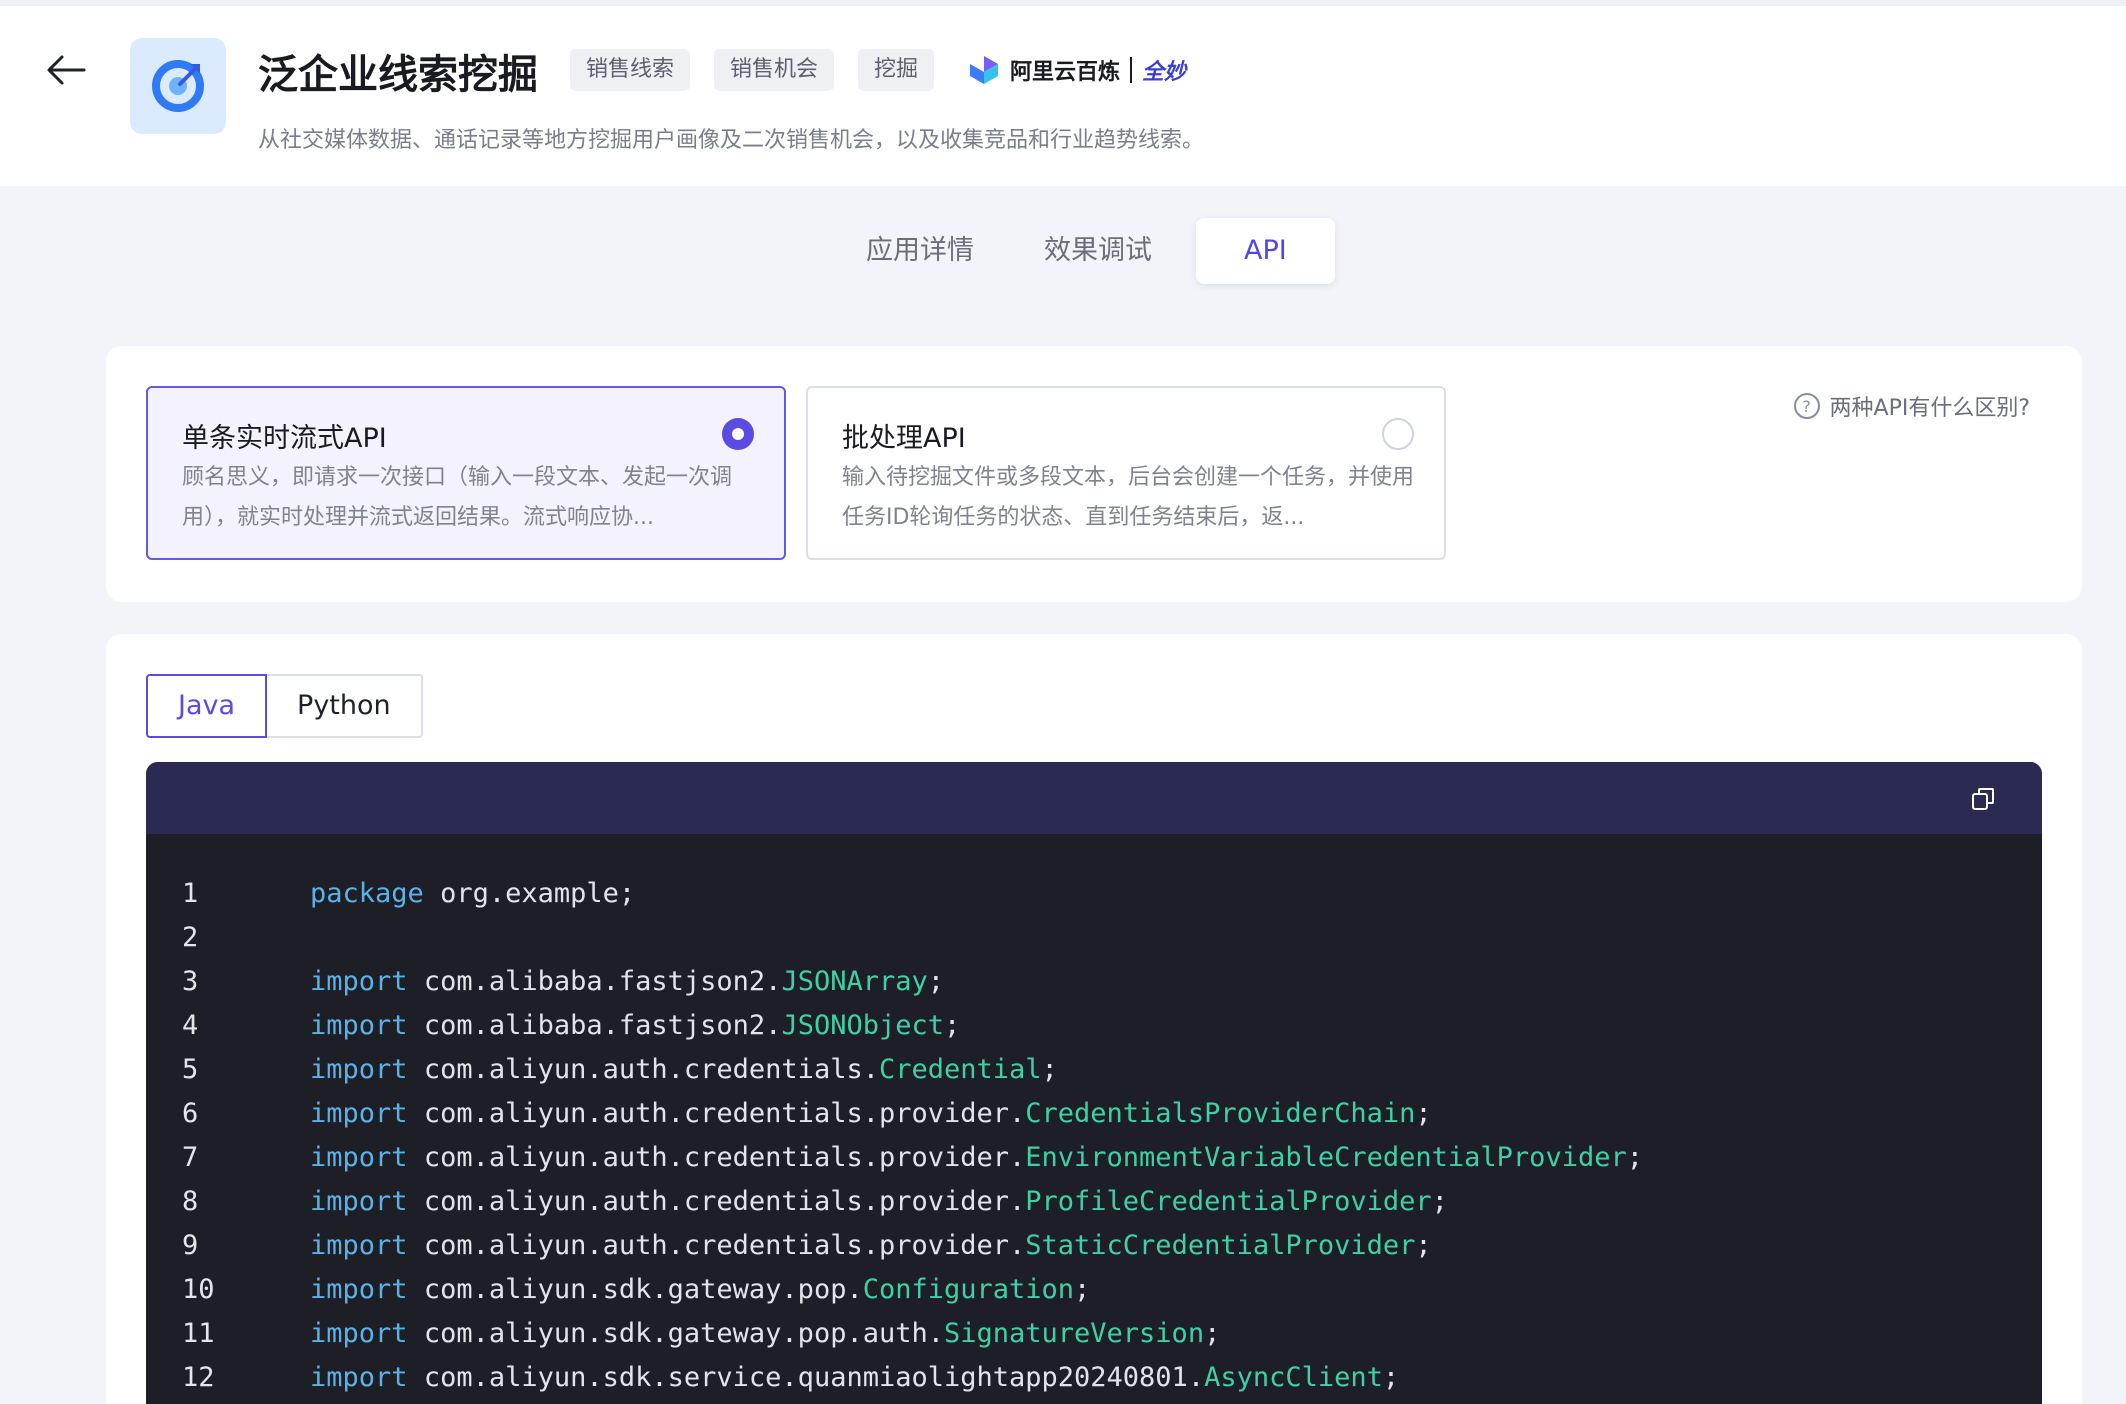  I want to click on brand-sub-name: 全妙, so click(1164, 72).